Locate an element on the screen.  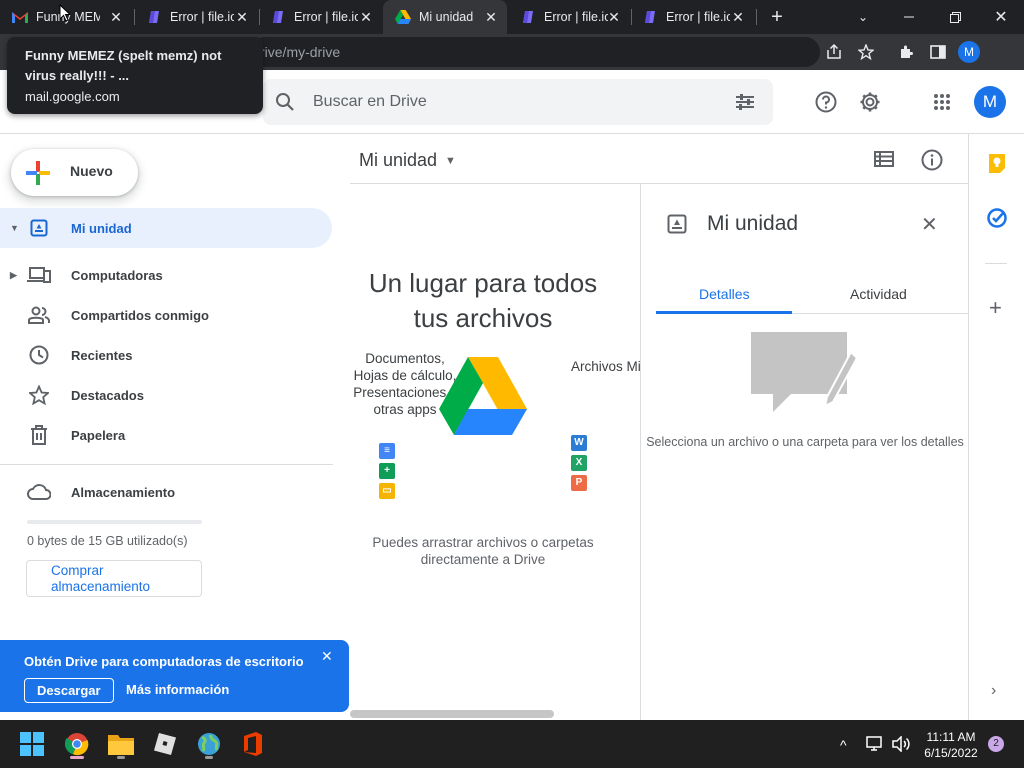
powerpoint-icon: P is located at coordinates (579, 483).